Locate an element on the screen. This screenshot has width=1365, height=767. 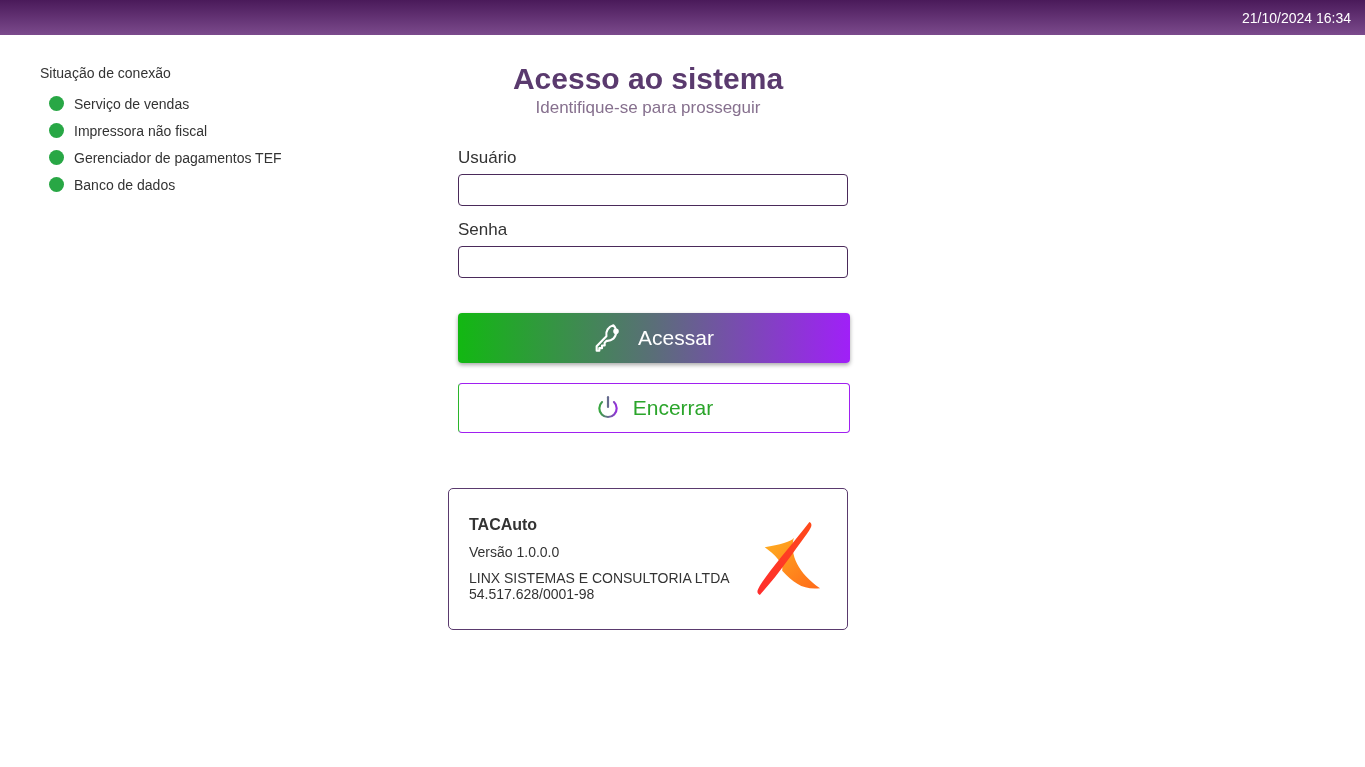
login-button: Acessar is located at coordinates (654, 338).